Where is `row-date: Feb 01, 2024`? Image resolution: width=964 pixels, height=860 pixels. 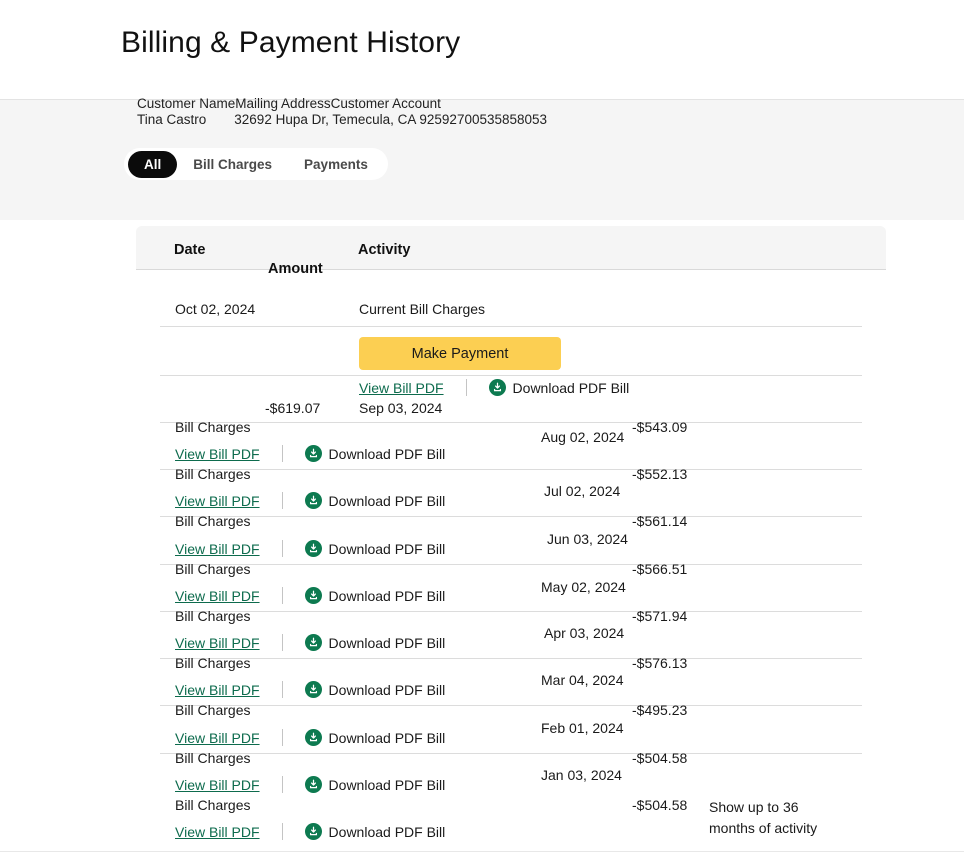
row-date: Feb 01, 2024 is located at coordinates (582, 728).